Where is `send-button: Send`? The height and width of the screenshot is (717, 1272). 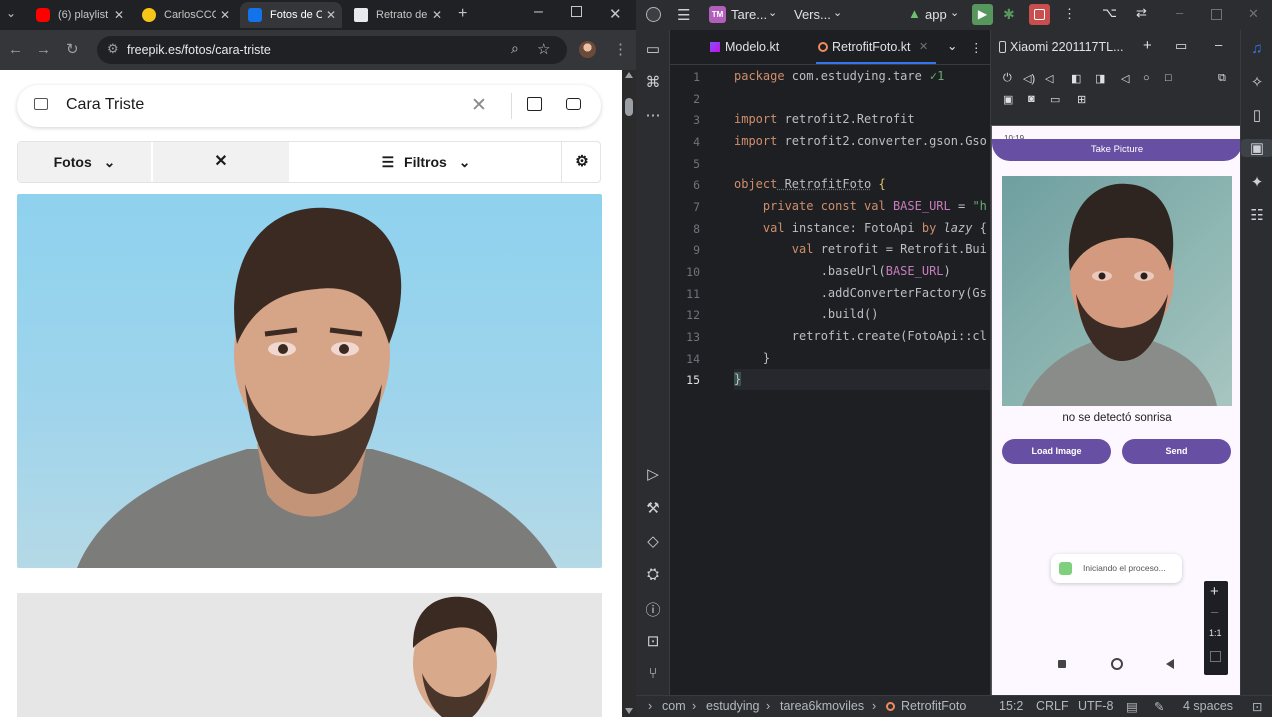 send-button: Send is located at coordinates (1176, 451).